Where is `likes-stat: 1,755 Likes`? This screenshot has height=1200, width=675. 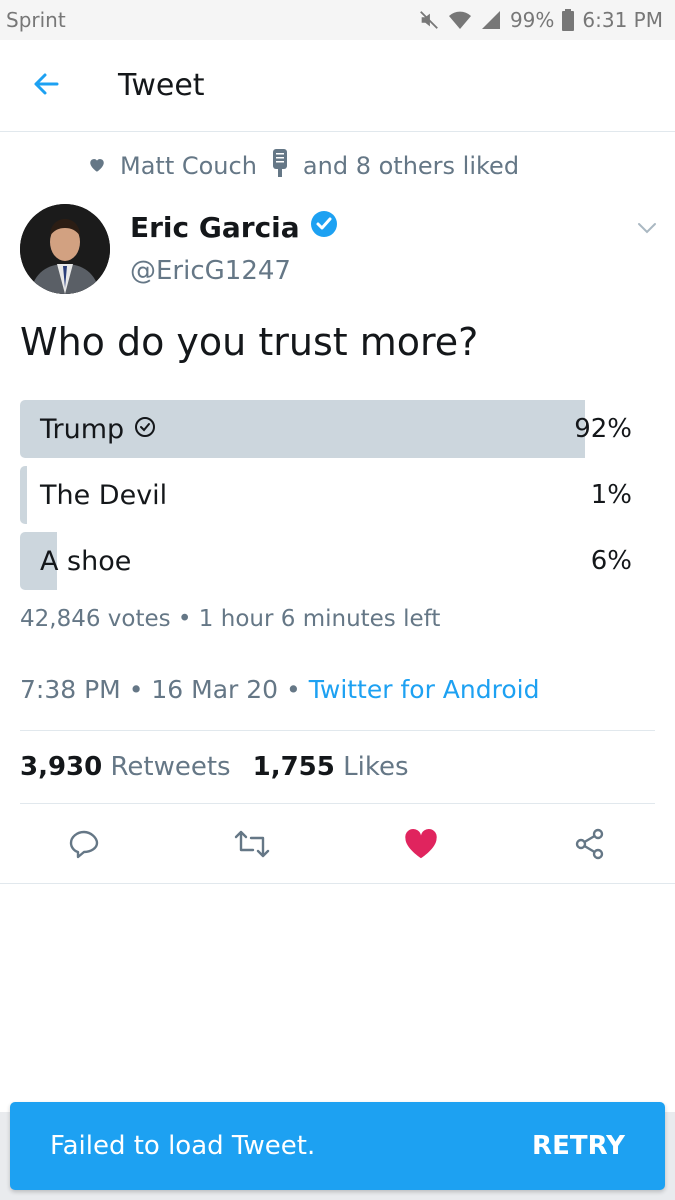 likes-stat: 1,755 Likes is located at coordinates (331, 767).